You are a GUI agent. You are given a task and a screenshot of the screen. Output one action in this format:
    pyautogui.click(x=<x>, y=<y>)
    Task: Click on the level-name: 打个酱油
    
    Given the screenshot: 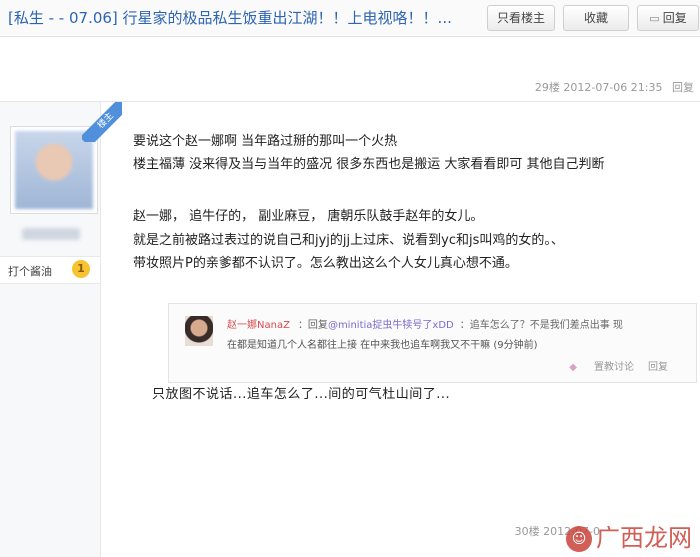 What is the action you would take?
    pyautogui.click(x=30, y=271)
    